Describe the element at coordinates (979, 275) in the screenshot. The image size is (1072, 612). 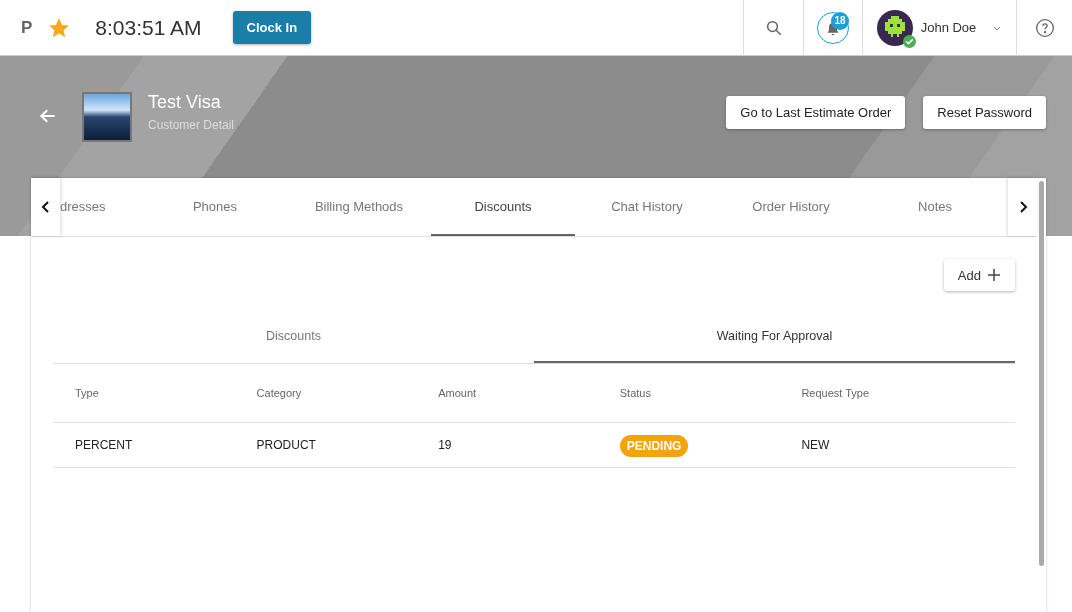
I see `add-button: Add` at that location.